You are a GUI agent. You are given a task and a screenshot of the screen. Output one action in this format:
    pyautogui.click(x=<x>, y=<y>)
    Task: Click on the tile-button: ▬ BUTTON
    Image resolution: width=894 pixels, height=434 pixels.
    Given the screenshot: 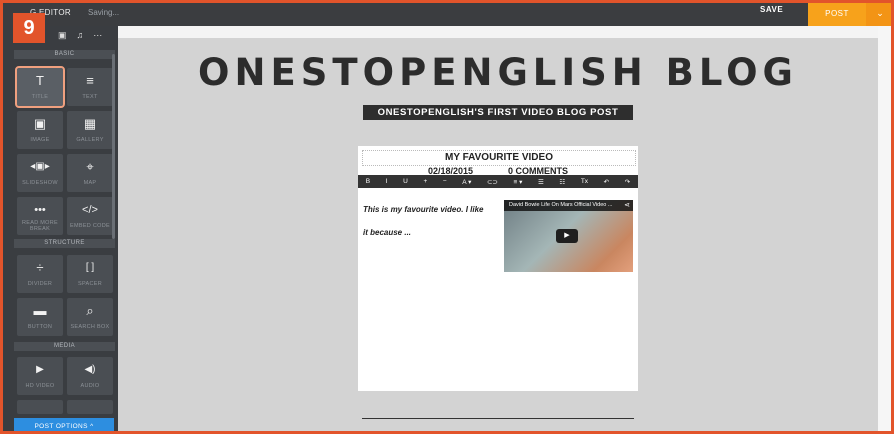 What is the action you would take?
    pyautogui.click(x=40, y=317)
    